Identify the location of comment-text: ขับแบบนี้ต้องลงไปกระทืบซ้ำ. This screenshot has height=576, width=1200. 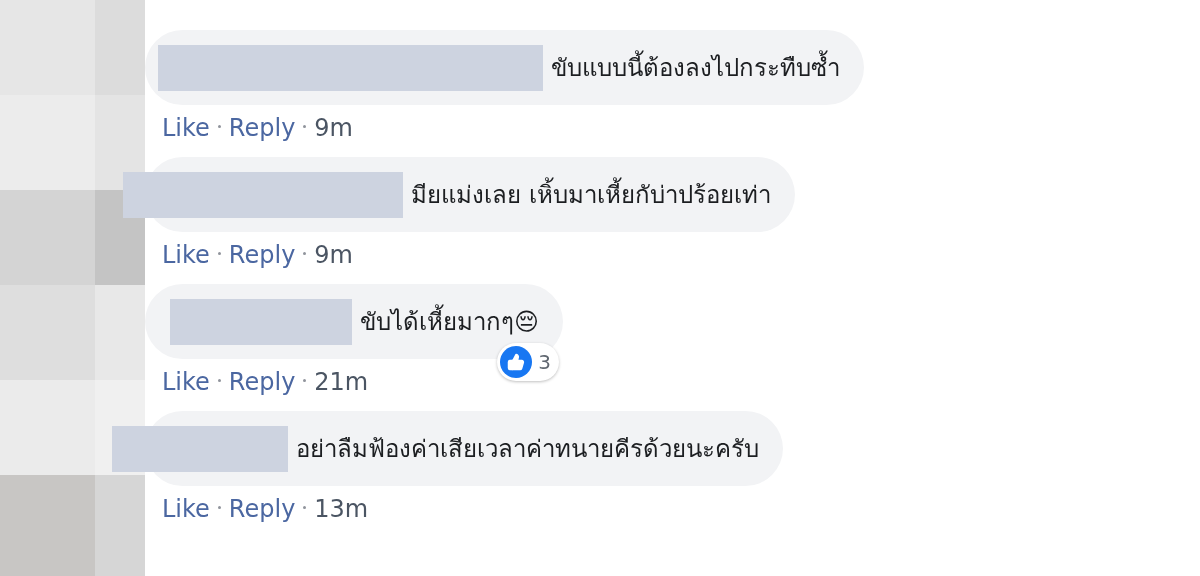
(695, 67).